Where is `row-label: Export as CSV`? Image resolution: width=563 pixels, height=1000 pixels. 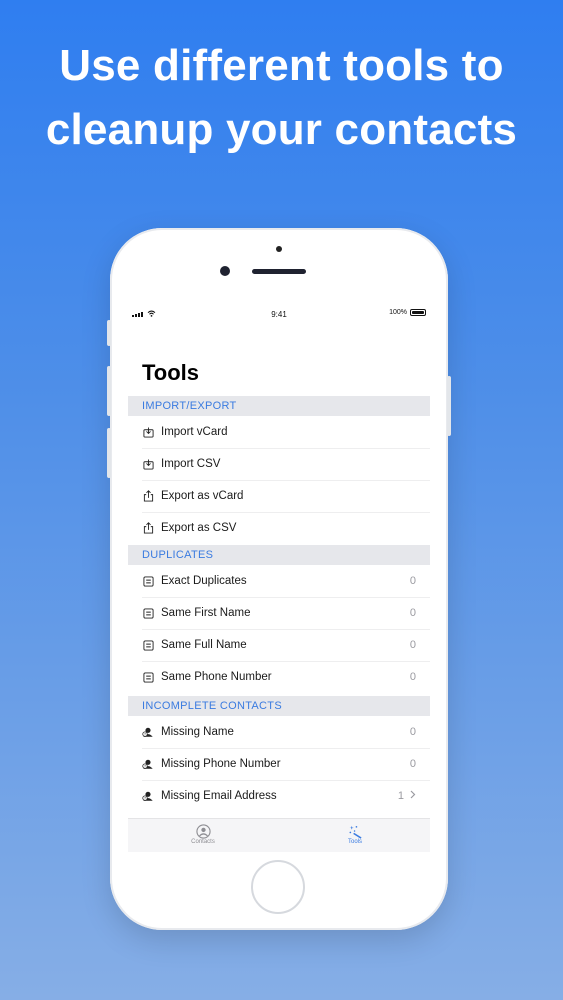 row-label: Export as CSV is located at coordinates (199, 528).